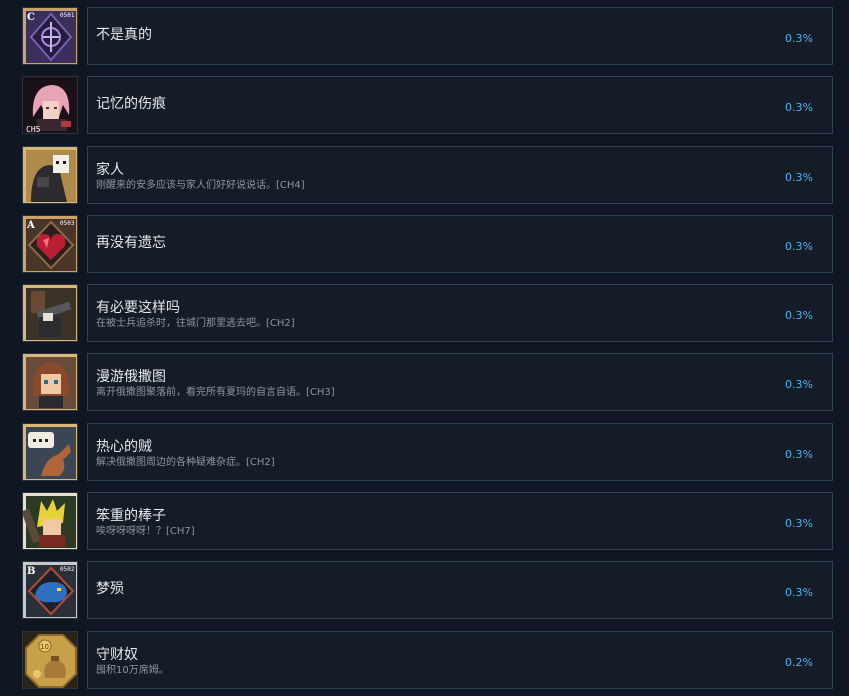  What do you see at coordinates (50, 590) in the screenshot?
I see `blue-beast-crest-icon: B 0502` at bounding box center [50, 590].